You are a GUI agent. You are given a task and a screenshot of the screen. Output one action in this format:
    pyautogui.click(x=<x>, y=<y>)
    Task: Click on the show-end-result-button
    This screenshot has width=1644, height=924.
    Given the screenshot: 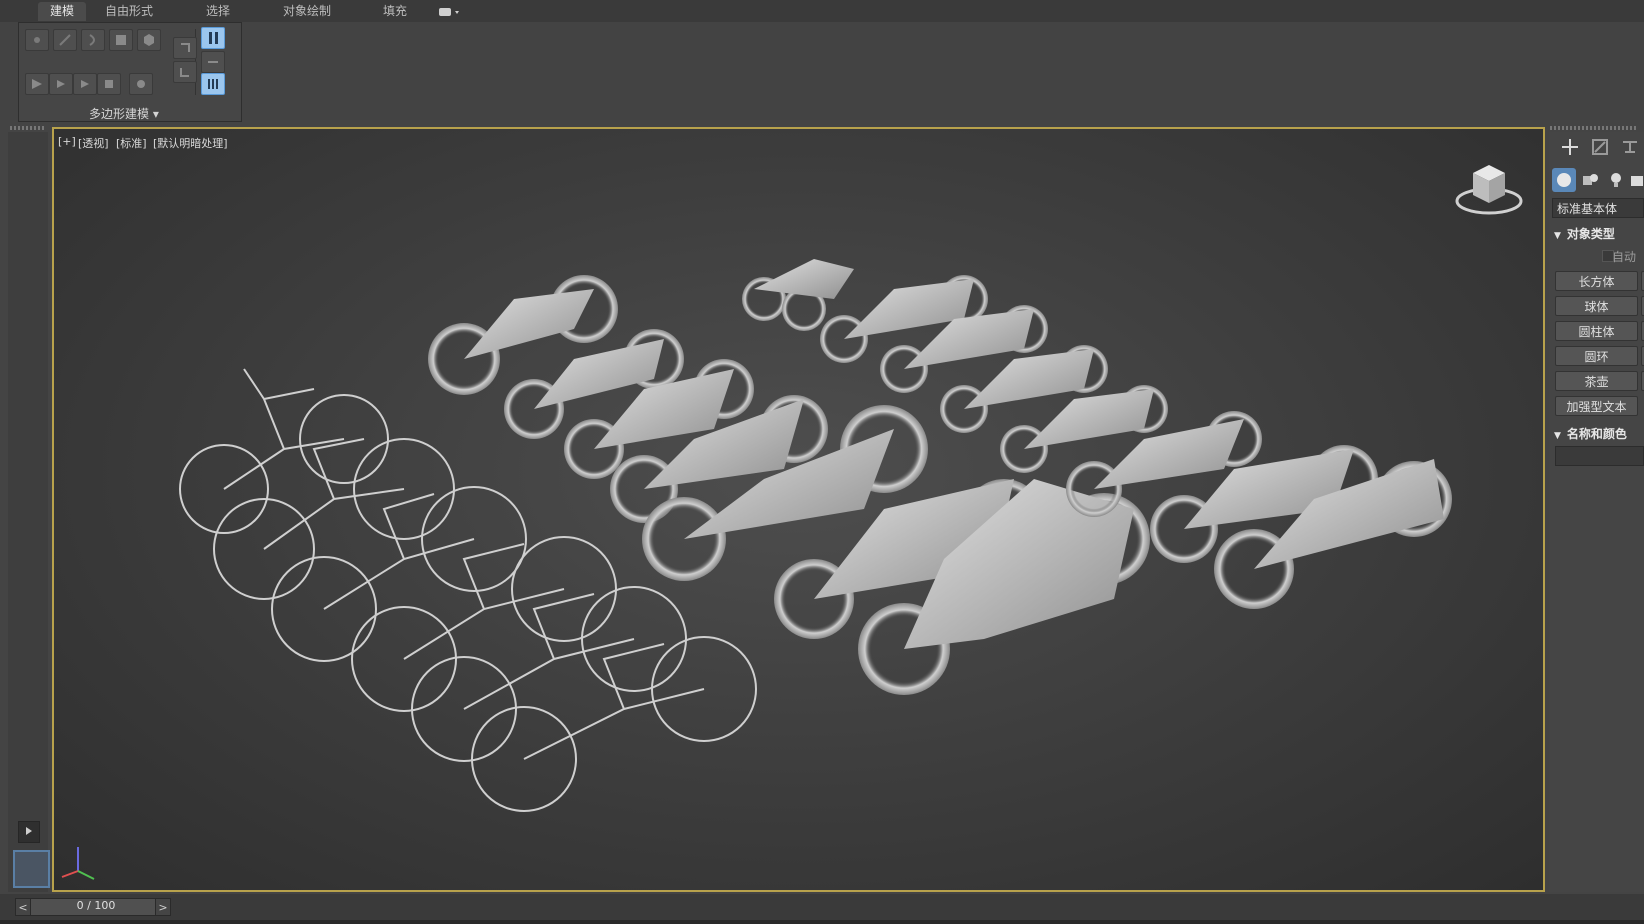 What is the action you would take?
    pyautogui.click(x=109, y=84)
    